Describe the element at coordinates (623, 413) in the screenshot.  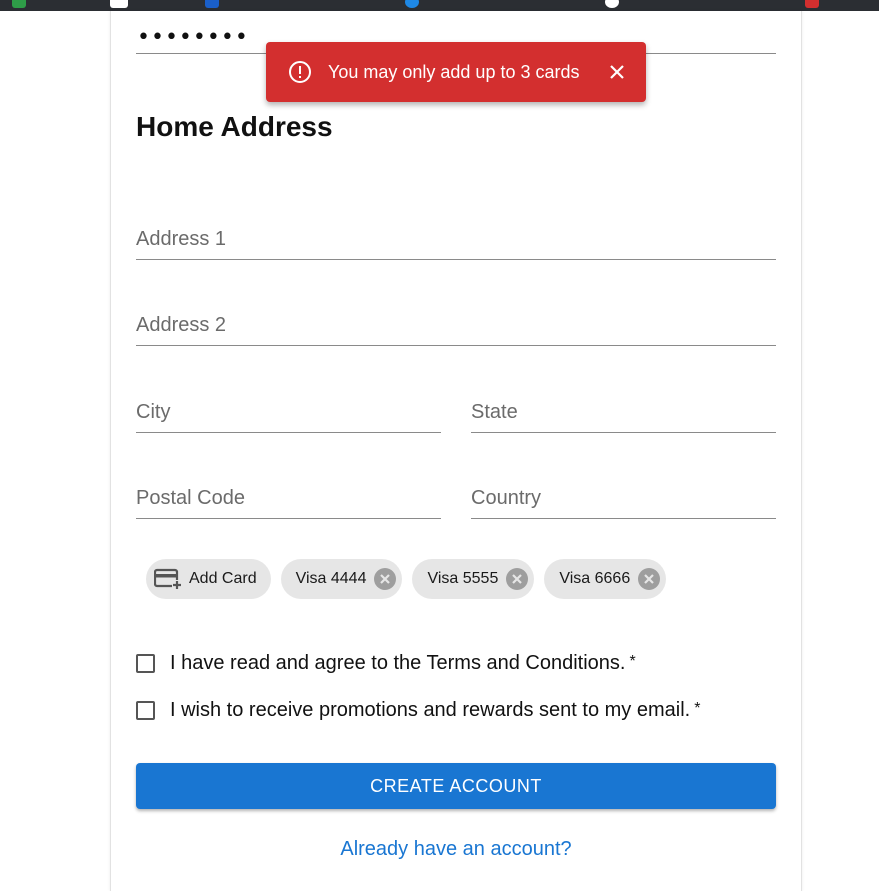
I see `state-field: State` at that location.